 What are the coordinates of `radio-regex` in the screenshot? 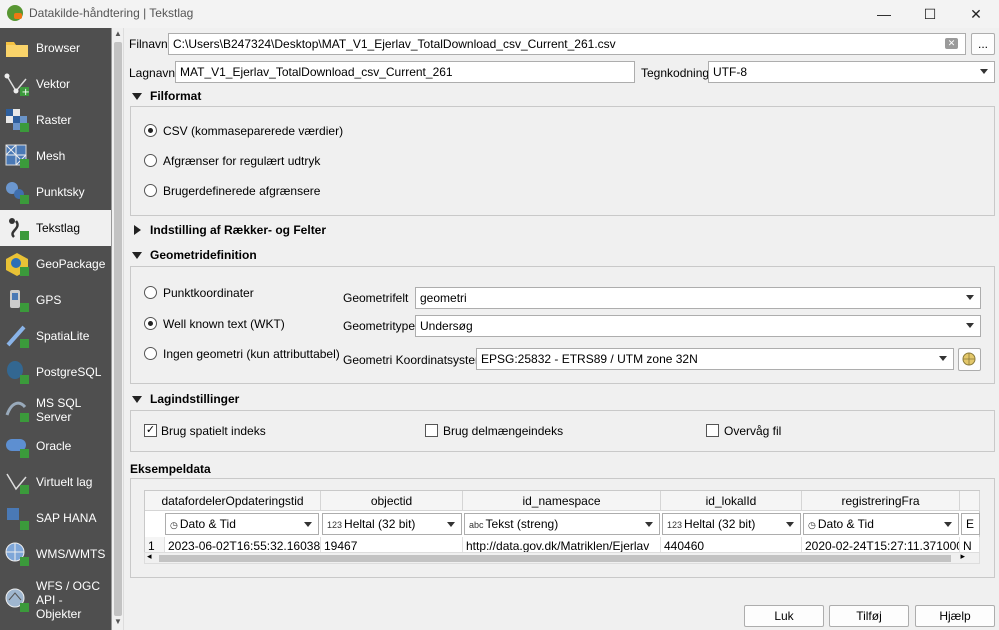 It's located at (150, 160).